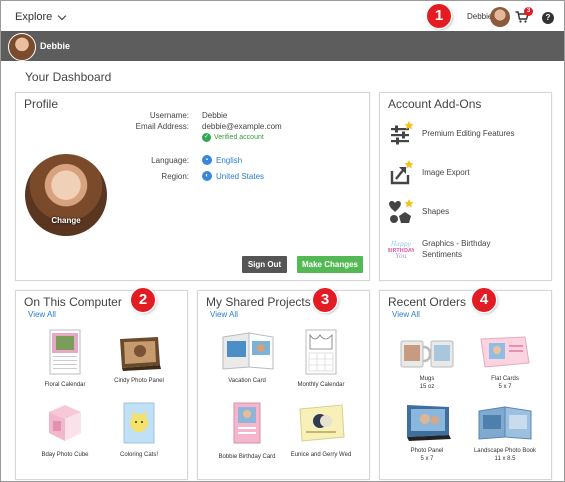 This screenshot has height=482, width=565. I want to click on birthday-graphic-icon: Happy BIRTHDAY You, so click(401, 249).